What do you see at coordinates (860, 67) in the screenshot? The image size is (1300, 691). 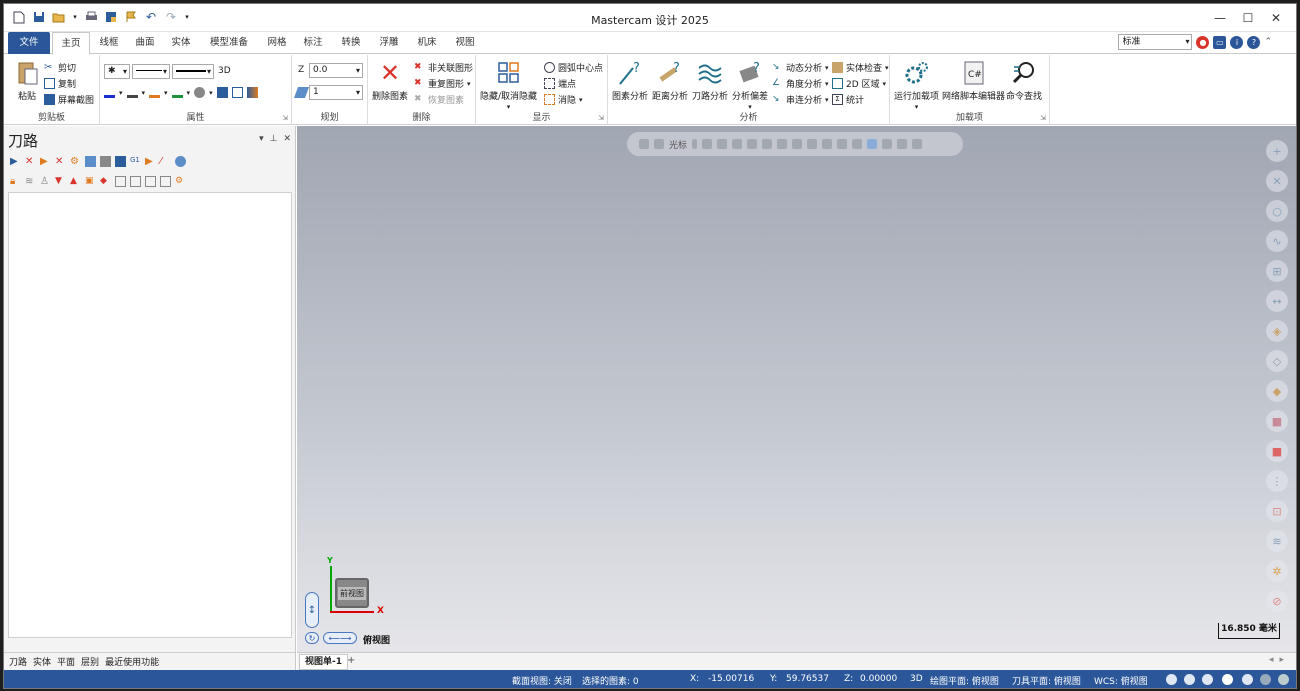 I see `solid-check-button: 实体检查 ▾` at bounding box center [860, 67].